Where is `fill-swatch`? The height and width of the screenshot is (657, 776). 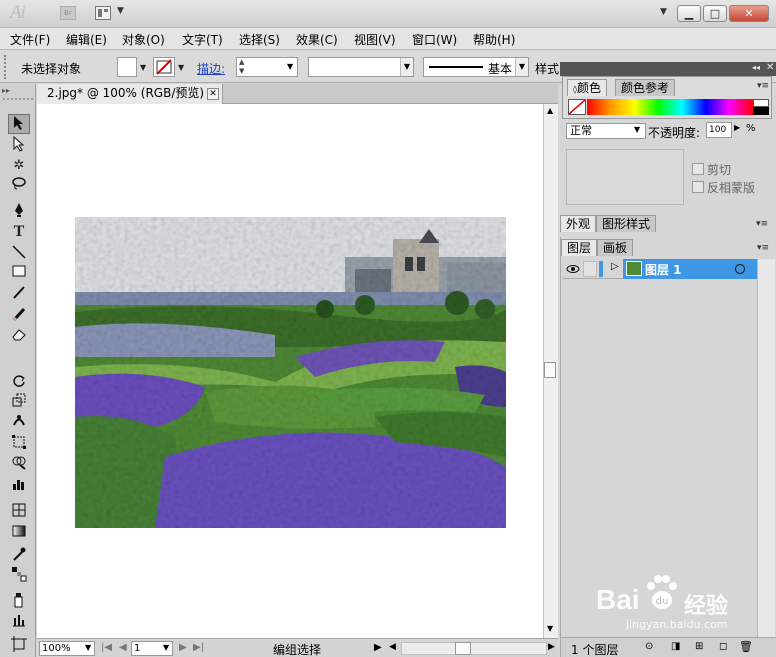 fill-swatch is located at coordinates (127, 67).